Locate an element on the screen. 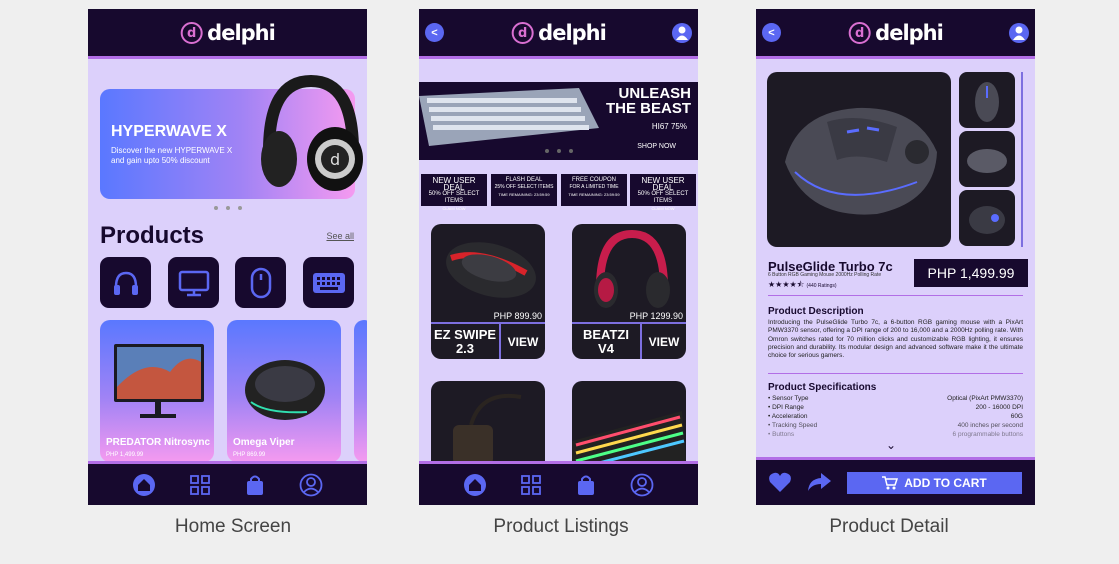 The image size is (1119, 564). headphones-icon is located at coordinates (125, 283).